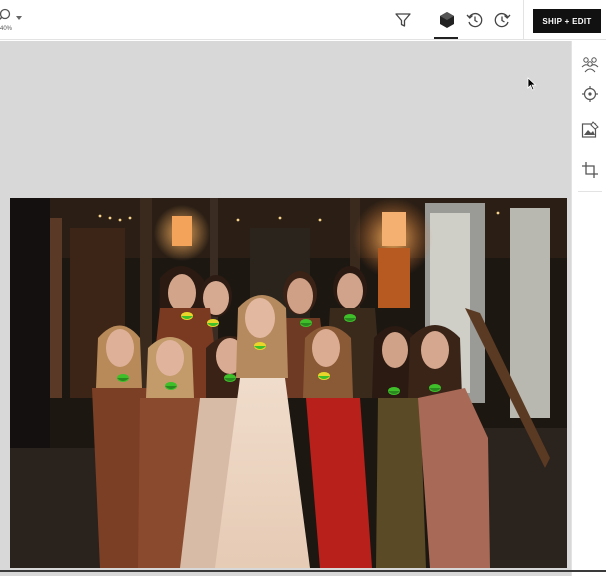 The height and width of the screenshot is (576, 606). I want to click on right-tool-panel, so click(588, 308).